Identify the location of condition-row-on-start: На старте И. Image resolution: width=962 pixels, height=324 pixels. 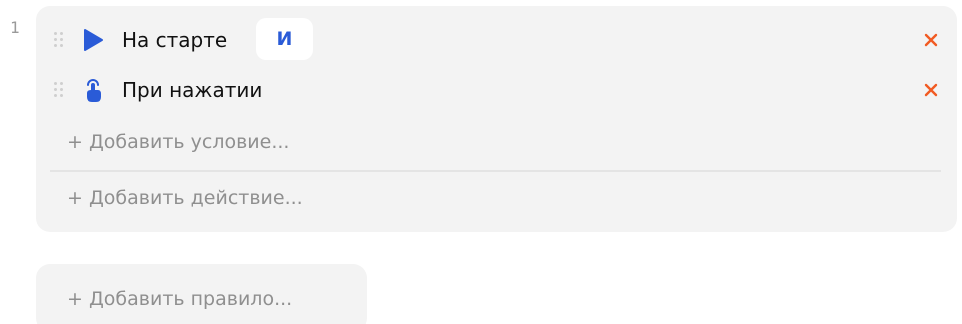
(496, 40).